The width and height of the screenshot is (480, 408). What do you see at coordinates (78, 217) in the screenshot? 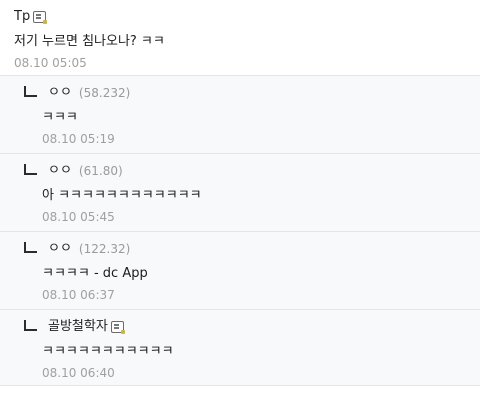
I see `reply-date: 08.10 05:45` at bounding box center [78, 217].